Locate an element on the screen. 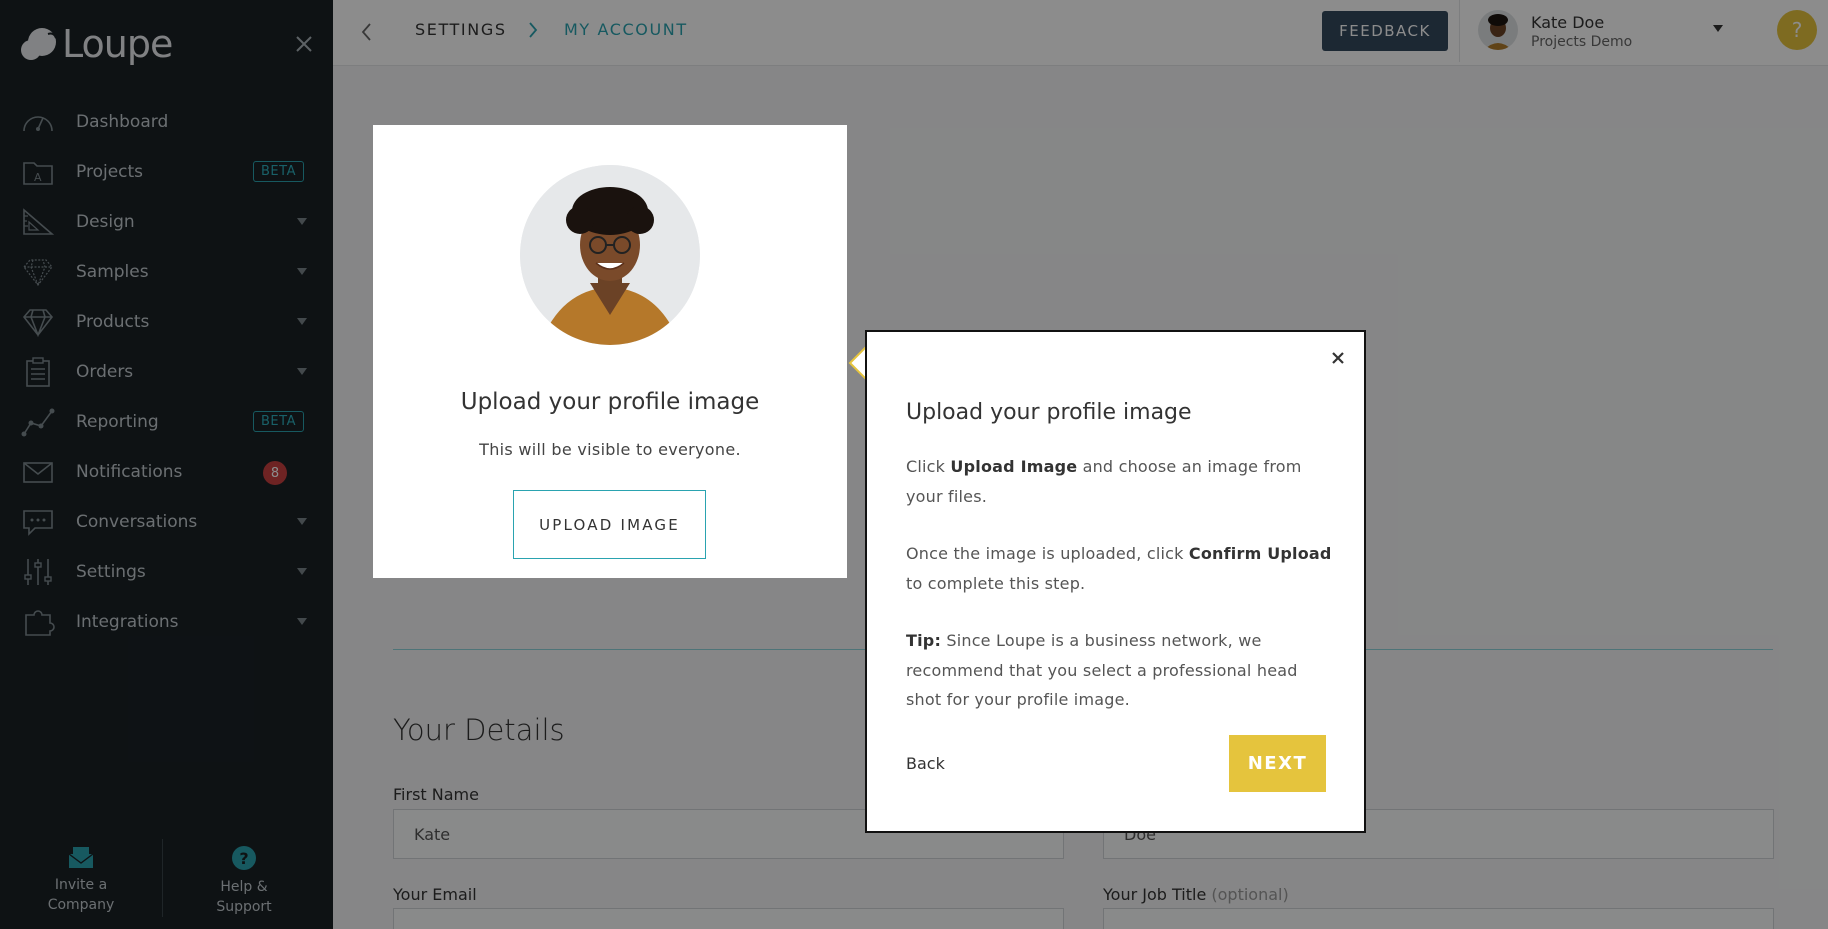  p1-bold: Upload Image is located at coordinates (1014, 466).